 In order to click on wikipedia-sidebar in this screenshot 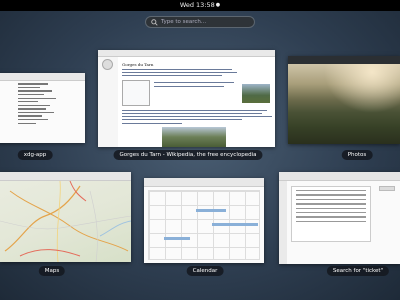, I will do `click(108, 102)`.